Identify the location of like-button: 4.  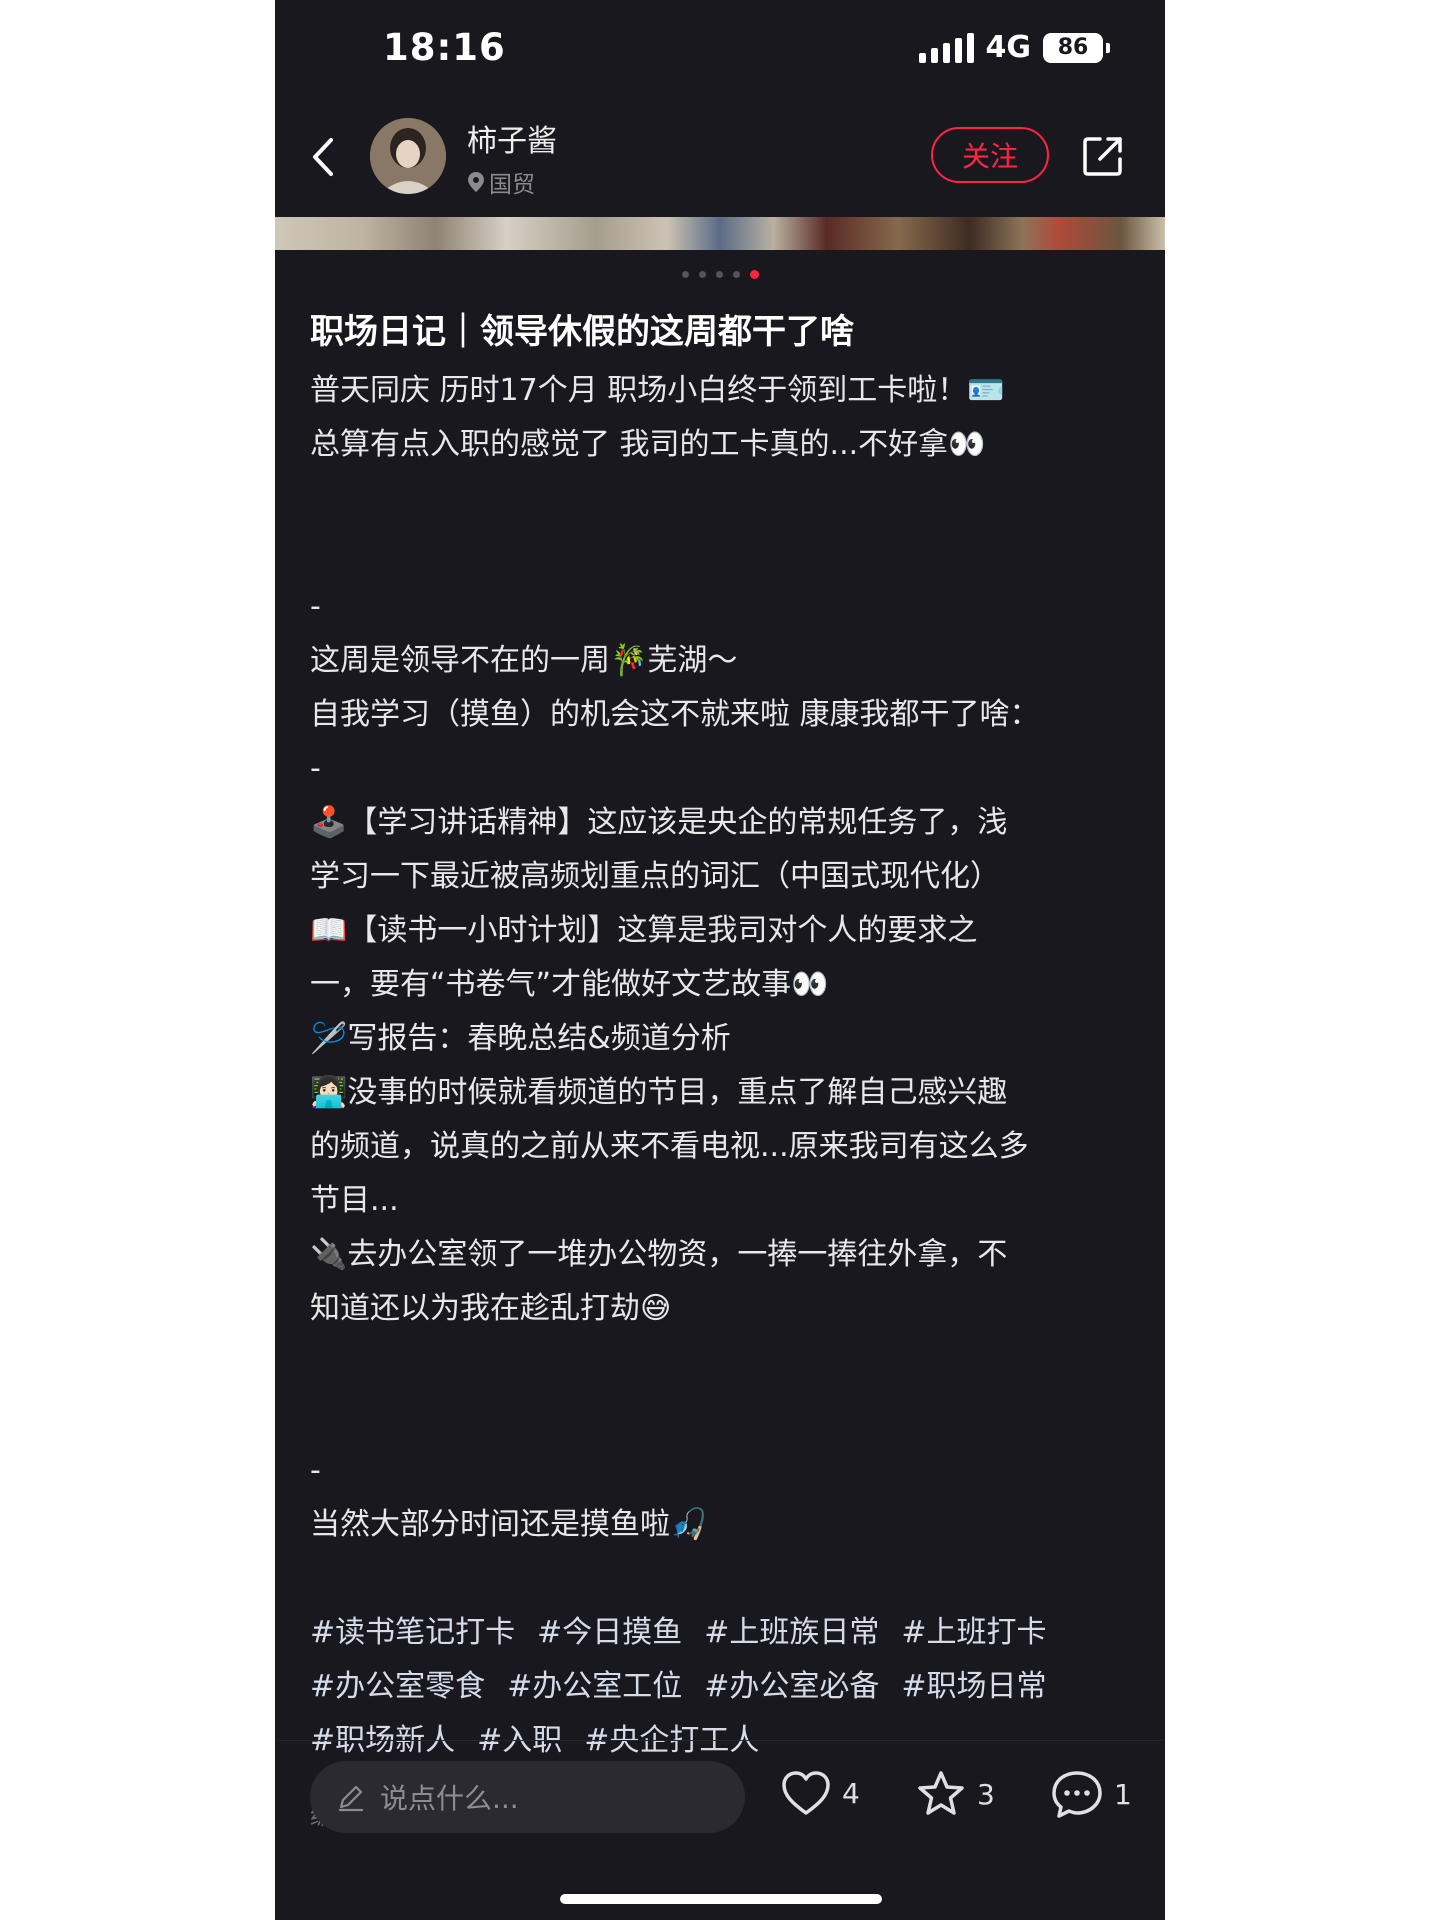
(820, 1793).